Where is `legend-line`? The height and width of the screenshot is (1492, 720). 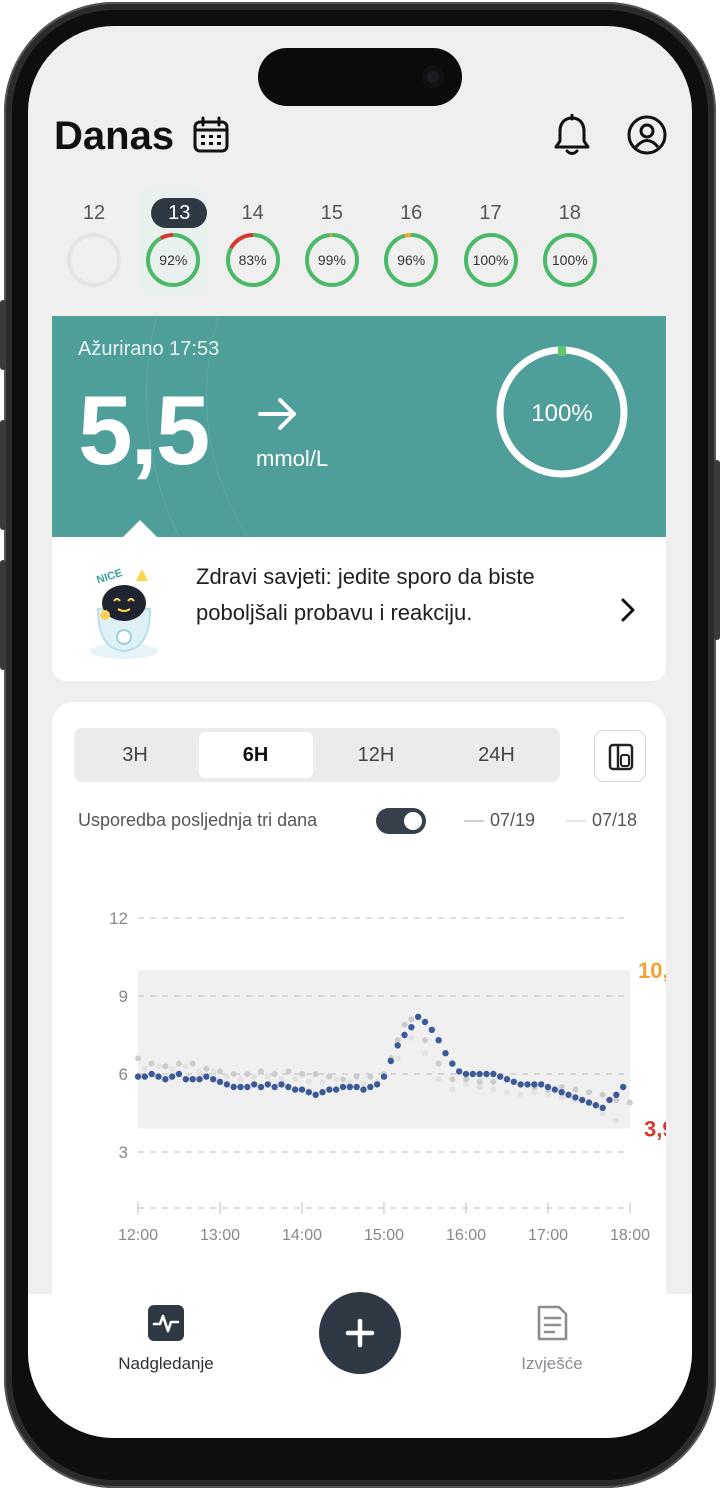 legend-line is located at coordinates (576, 821).